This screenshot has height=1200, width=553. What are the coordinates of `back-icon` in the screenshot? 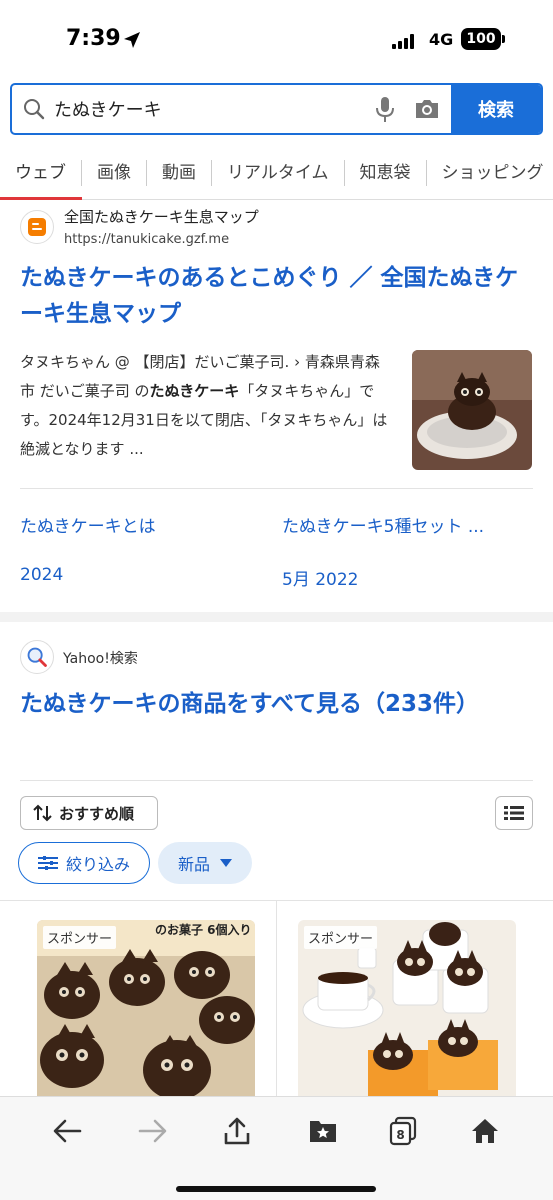 It's located at (67, 1131).